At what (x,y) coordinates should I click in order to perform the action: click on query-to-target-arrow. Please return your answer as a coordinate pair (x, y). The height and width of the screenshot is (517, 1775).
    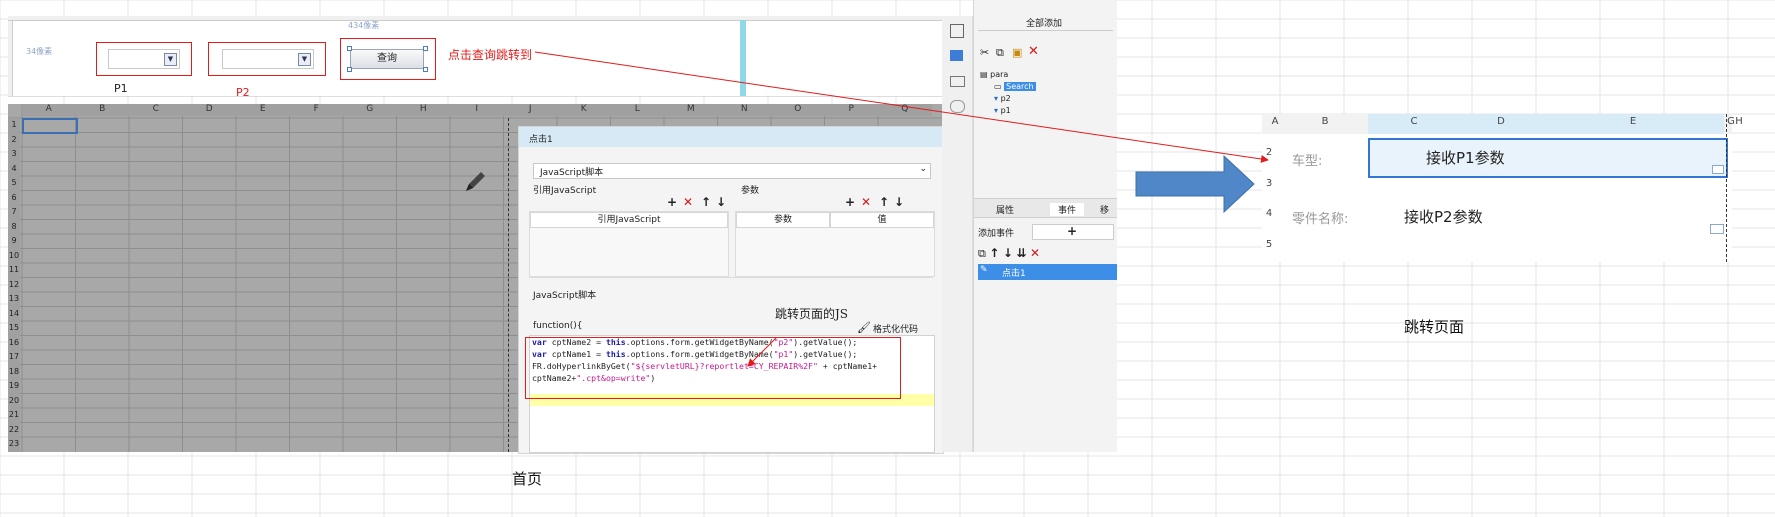
    Looking at the image, I should click on (901, 107).